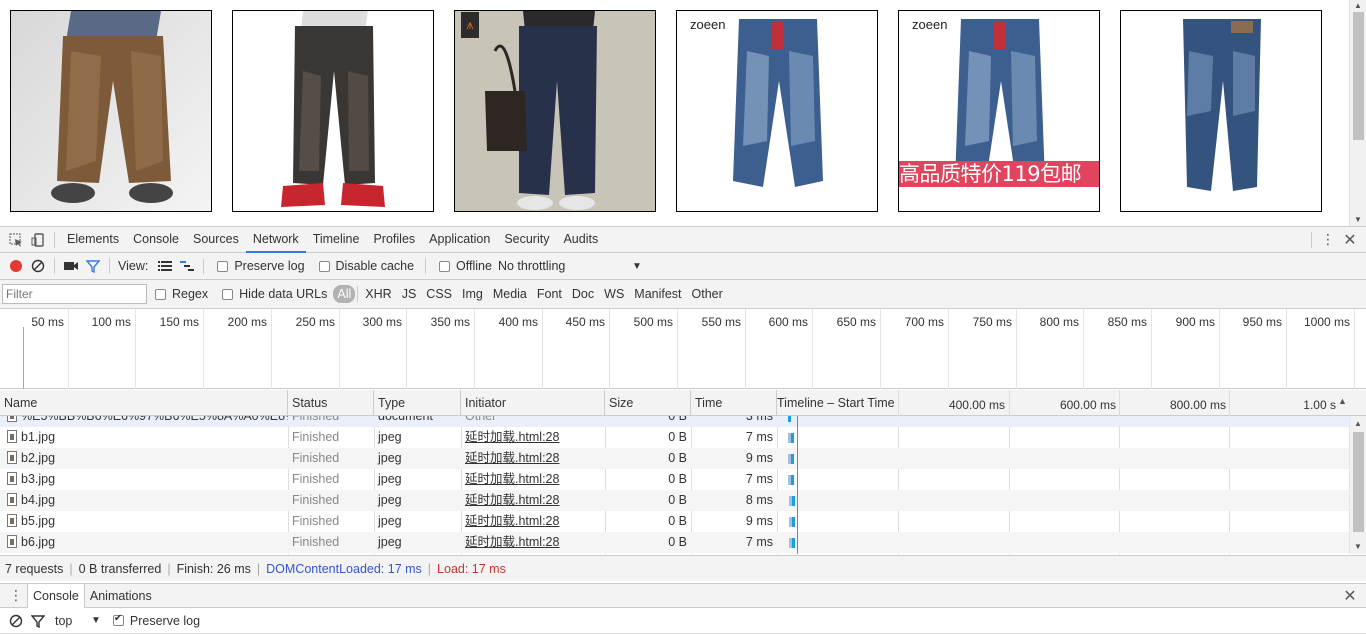 The image size is (1366, 635). I want to click on offline-checkbox, so click(445, 266).